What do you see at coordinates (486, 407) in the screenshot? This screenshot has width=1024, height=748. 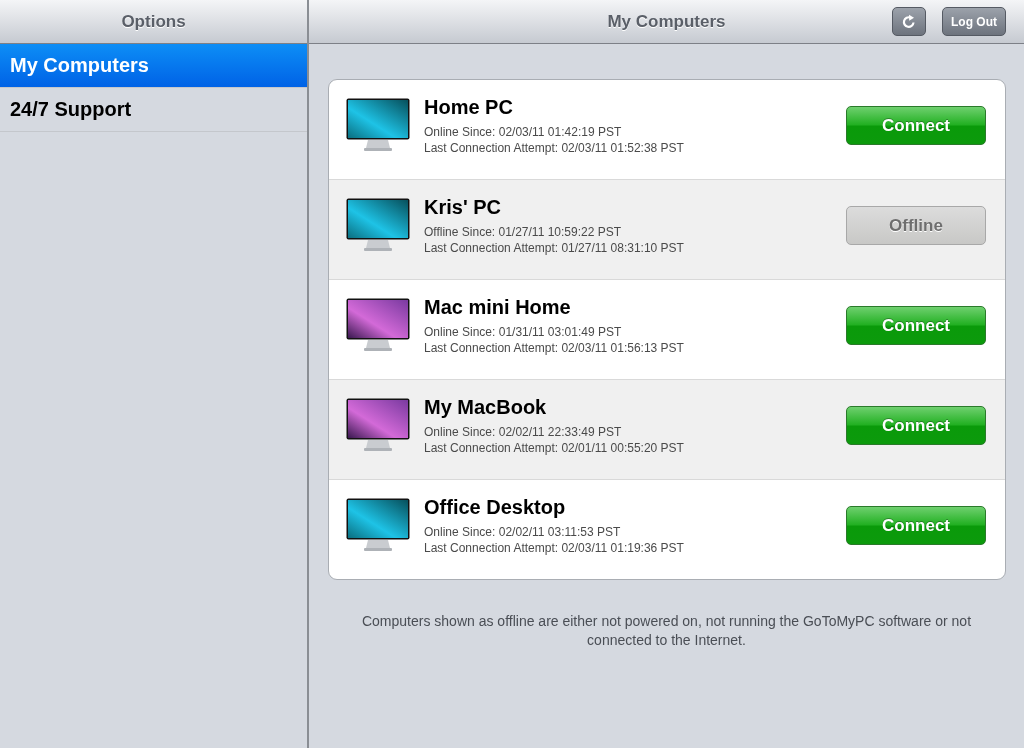 I see `computer-name: My MacBook` at bounding box center [486, 407].